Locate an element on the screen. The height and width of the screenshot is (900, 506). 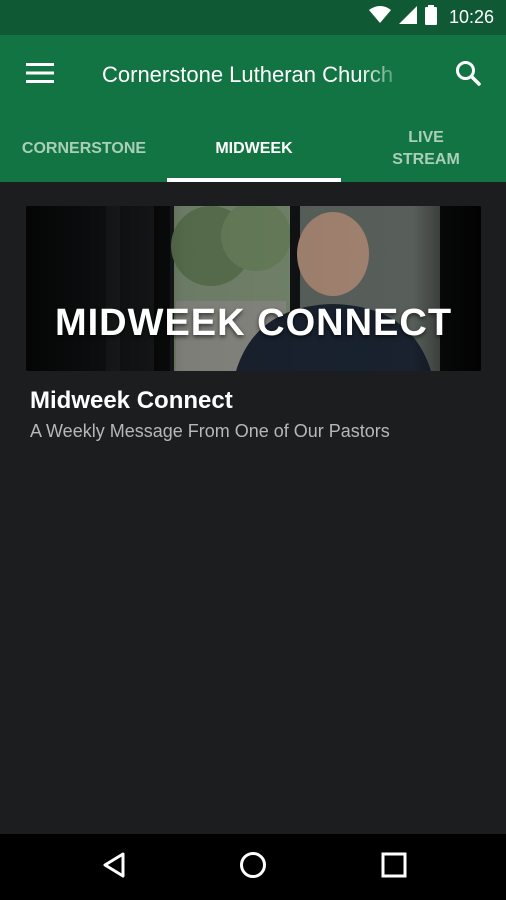
system-nav-bar is located at coordinates (253, 867).